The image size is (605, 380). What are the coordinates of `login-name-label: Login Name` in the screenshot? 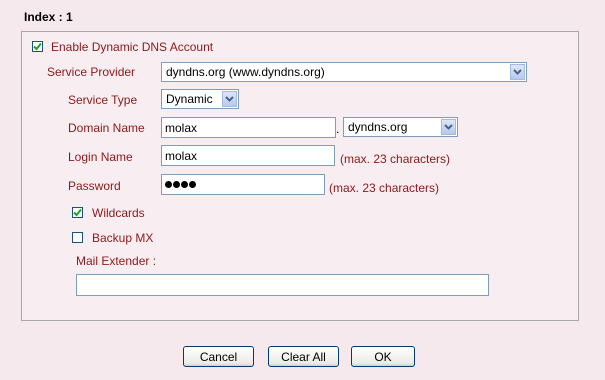 It's located at (100, 157).